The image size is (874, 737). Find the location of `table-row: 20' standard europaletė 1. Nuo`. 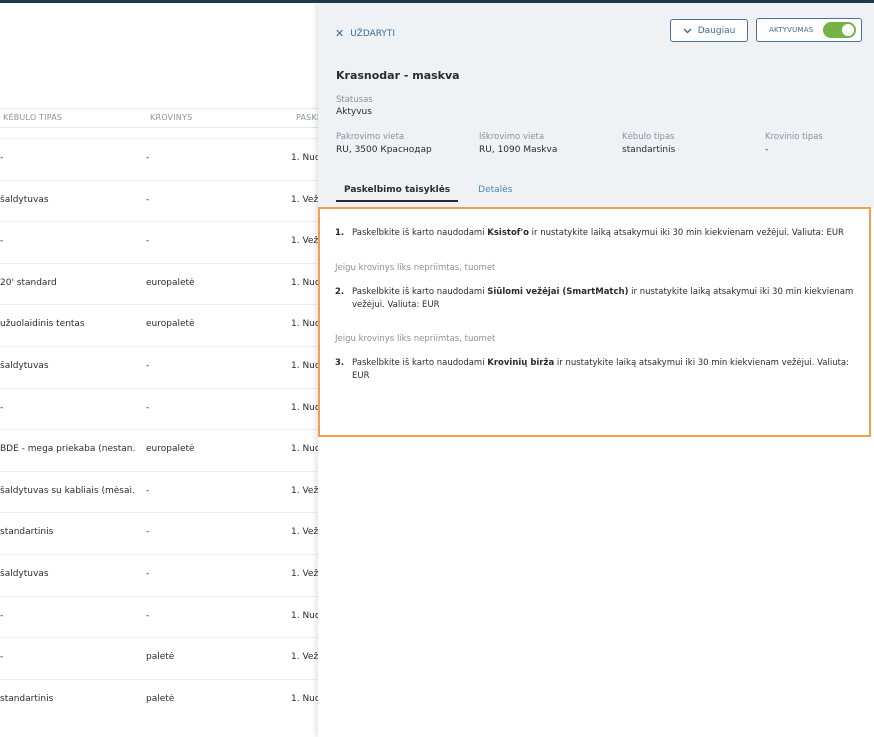

table-row: 20' standard europaletė 1. Nuo is located at coordinates (160, 283).